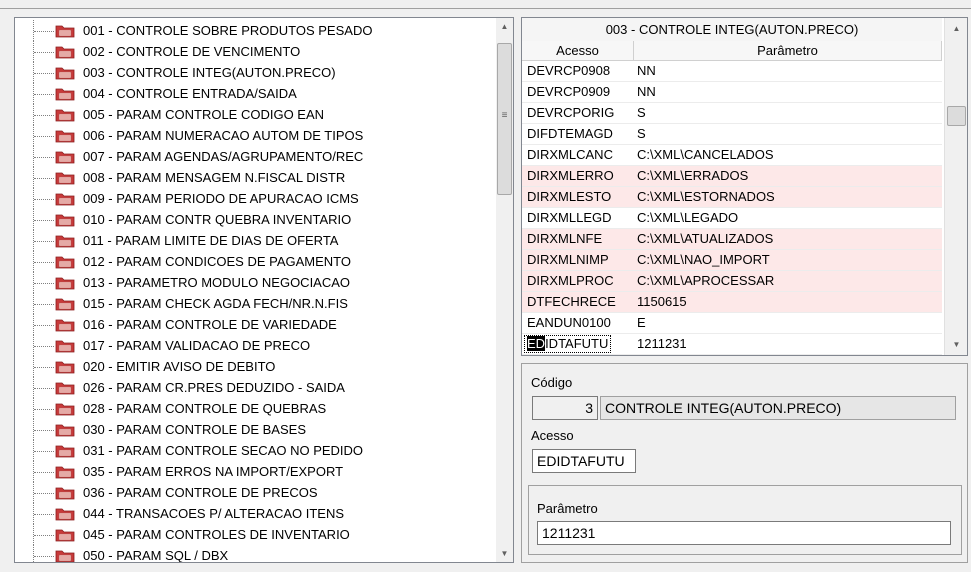  I want to click on parametro-cell: E, so click(641, 322).